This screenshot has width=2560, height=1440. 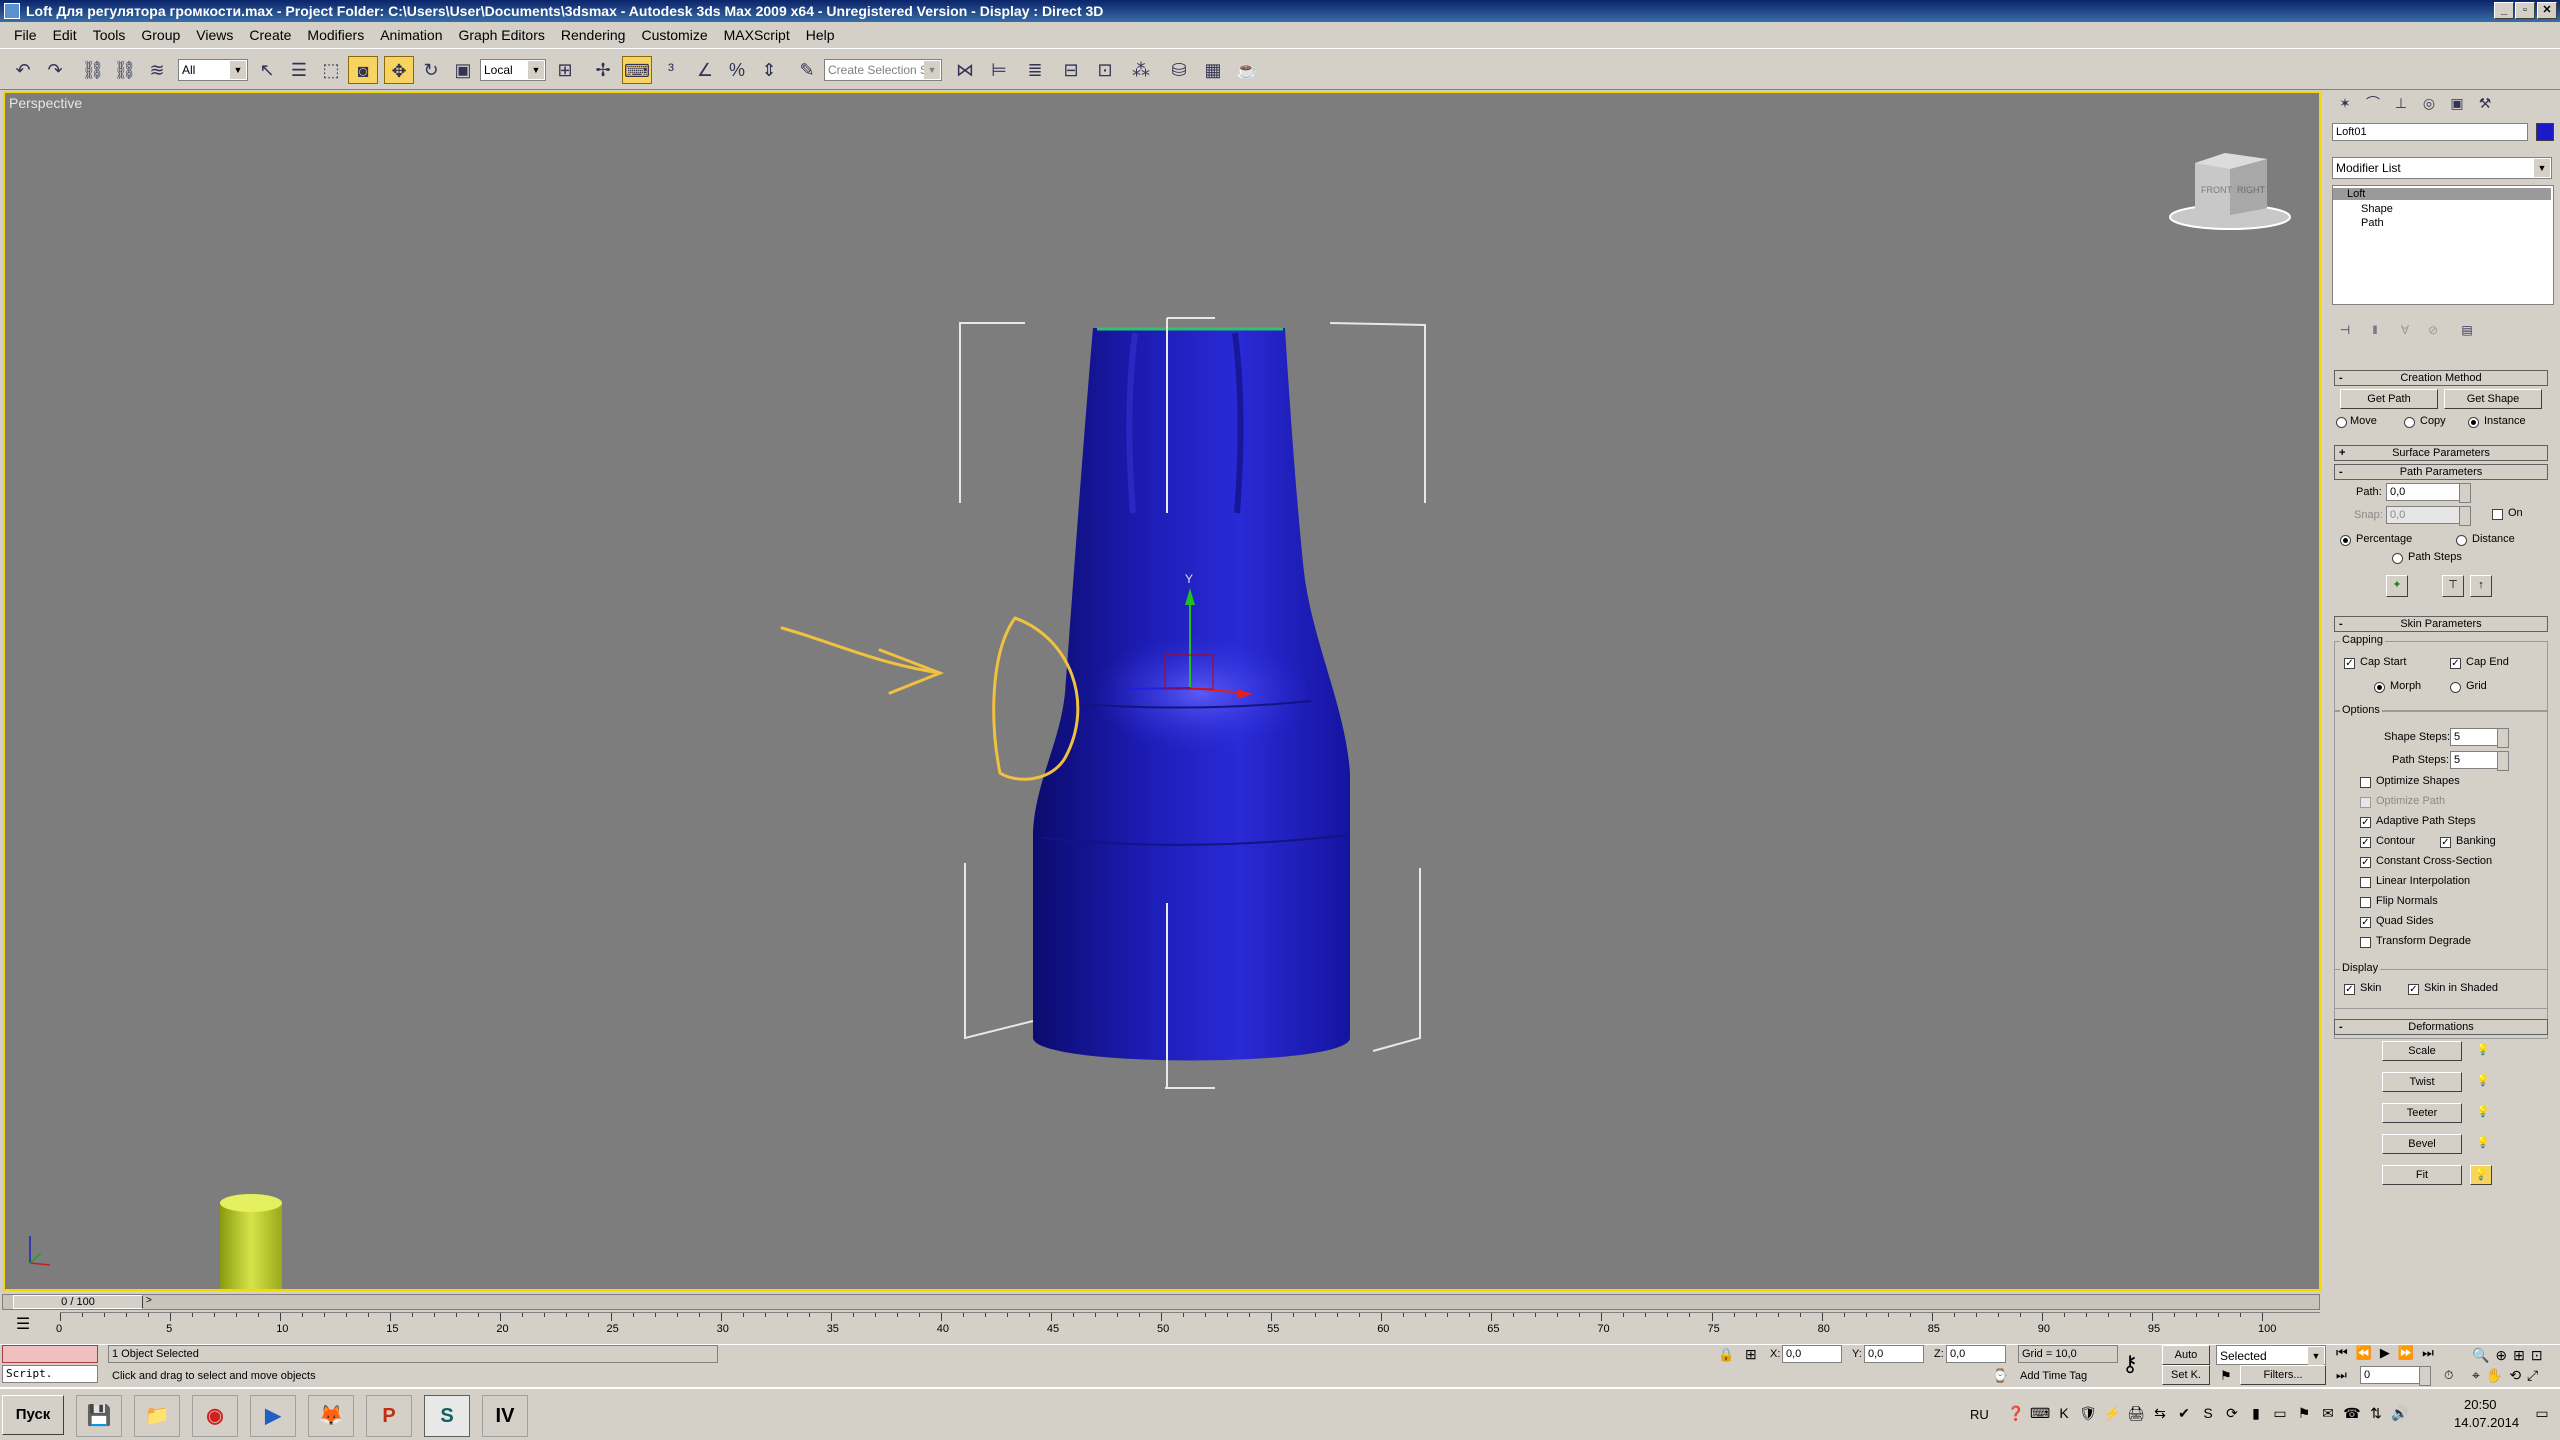 What do you see at coordinates (299, 70) in the screenshot?
I see `select-by-name-icon: ☰` at bounding box center [299, 70].